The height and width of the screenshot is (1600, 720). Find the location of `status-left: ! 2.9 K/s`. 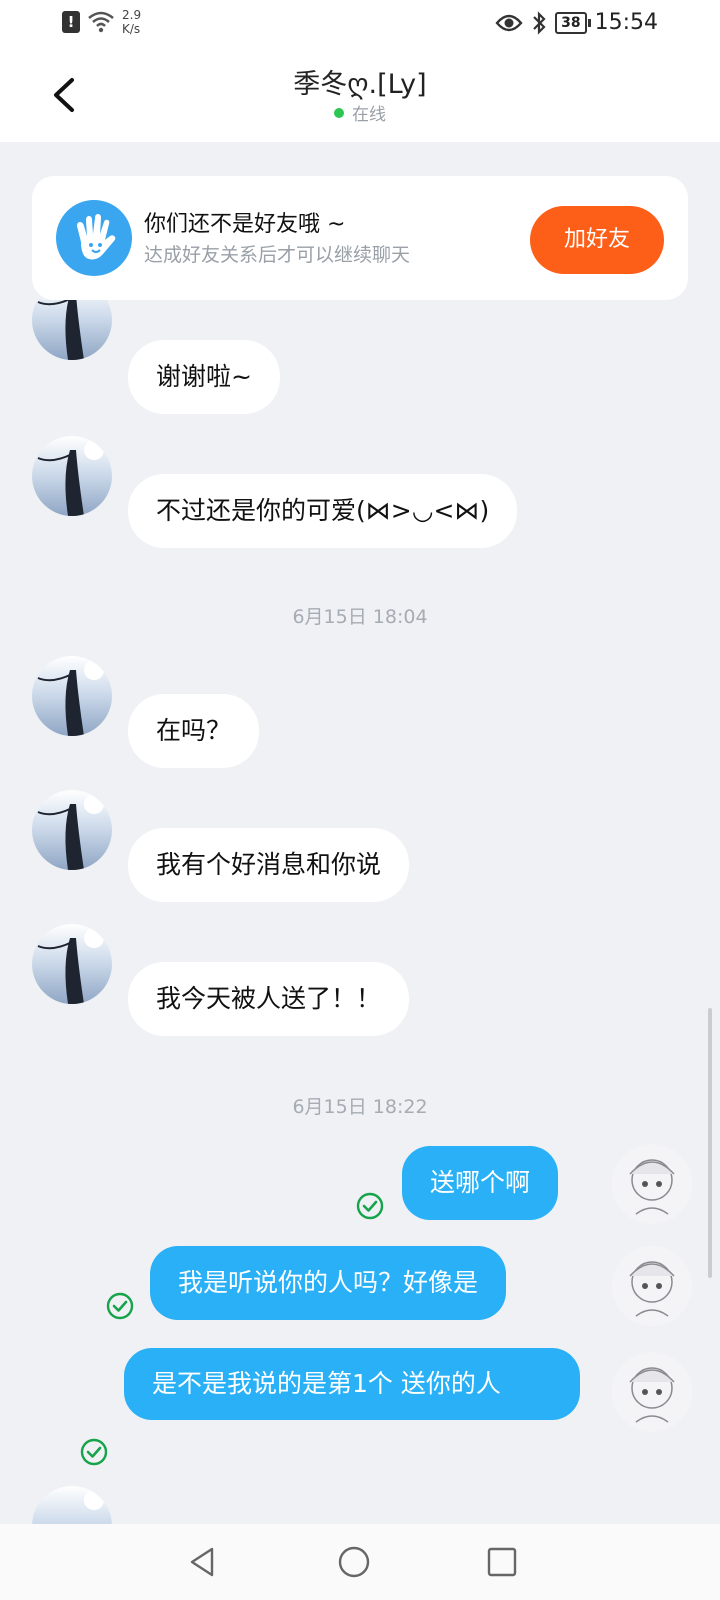

status-left: ! 2.9 K/s is located at coordinates (101, 22).